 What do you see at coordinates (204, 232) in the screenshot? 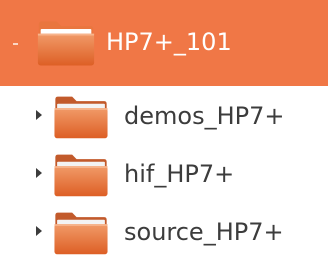
I see `tree-item-label: source_HP7+` at bounding box center [204, 232].